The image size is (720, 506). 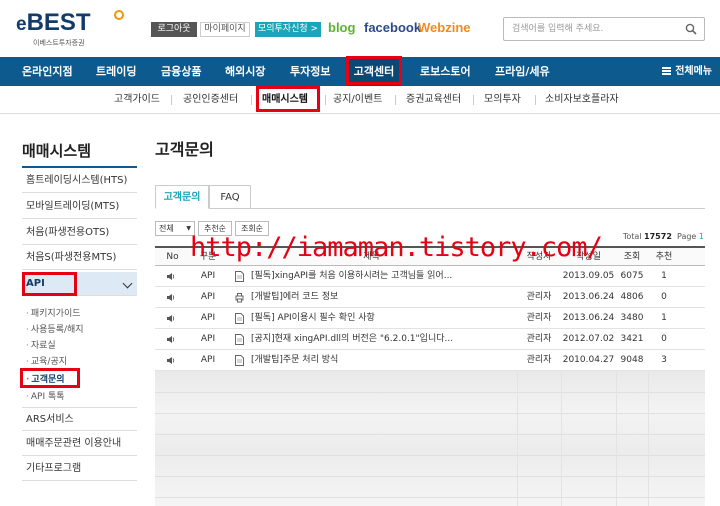 I want to click on lnb-item-customer-guide: 고객가이드, so click(x=137, y=100).